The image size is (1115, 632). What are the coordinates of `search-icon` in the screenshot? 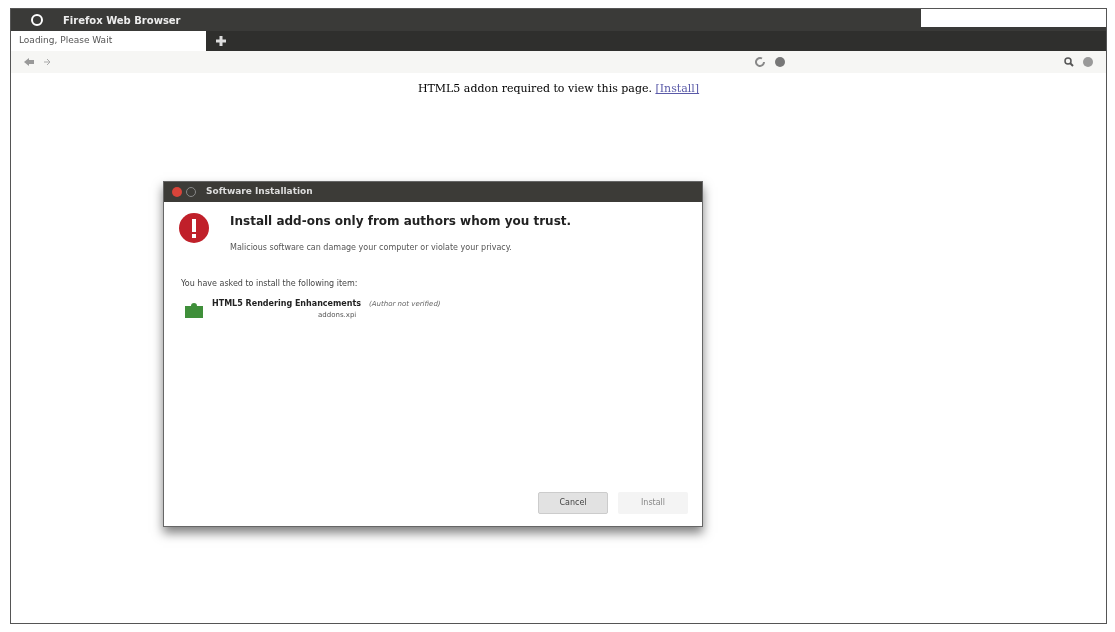 It's located at (1069, 62).